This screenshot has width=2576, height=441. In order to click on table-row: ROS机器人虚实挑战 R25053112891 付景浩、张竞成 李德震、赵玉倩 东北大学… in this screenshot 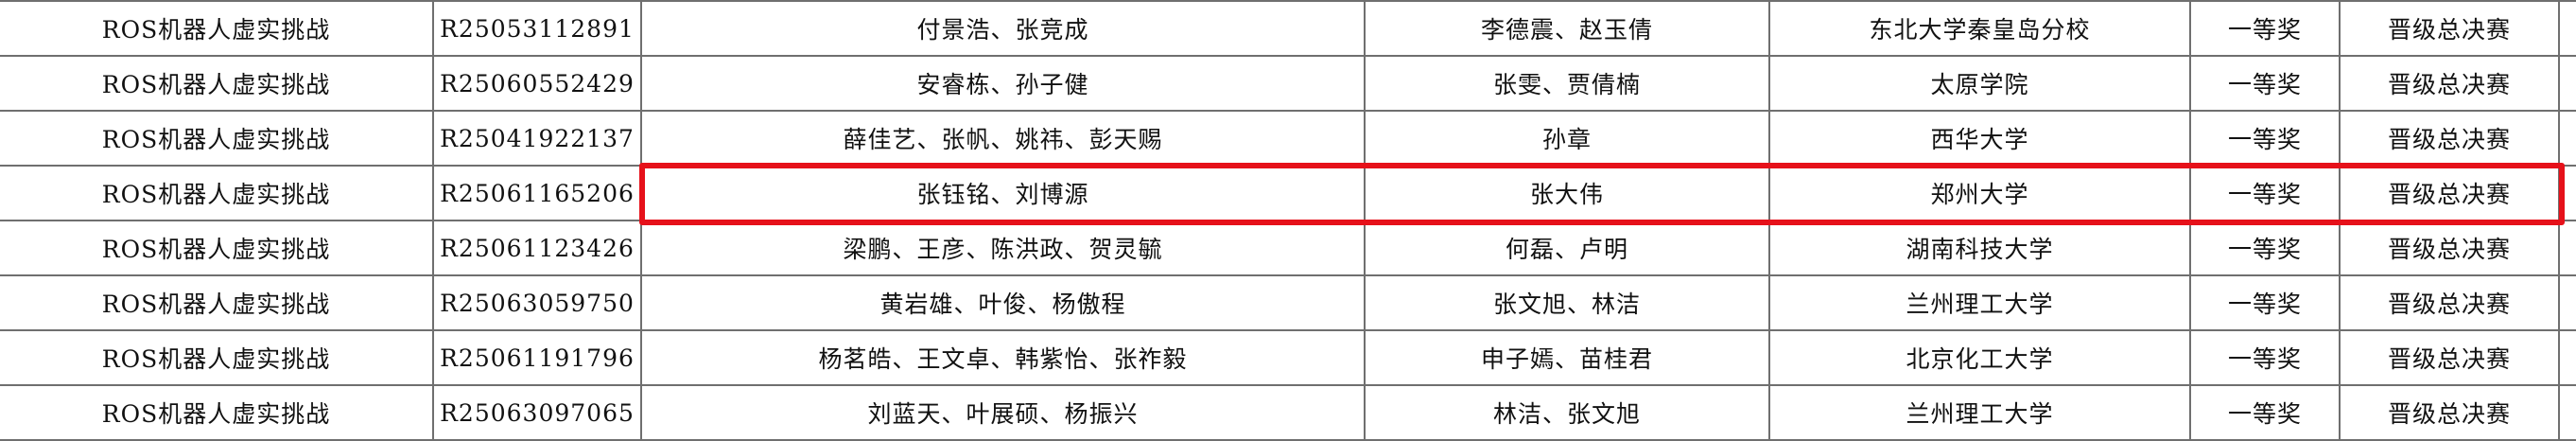, I will do `click(1288, 28)`.